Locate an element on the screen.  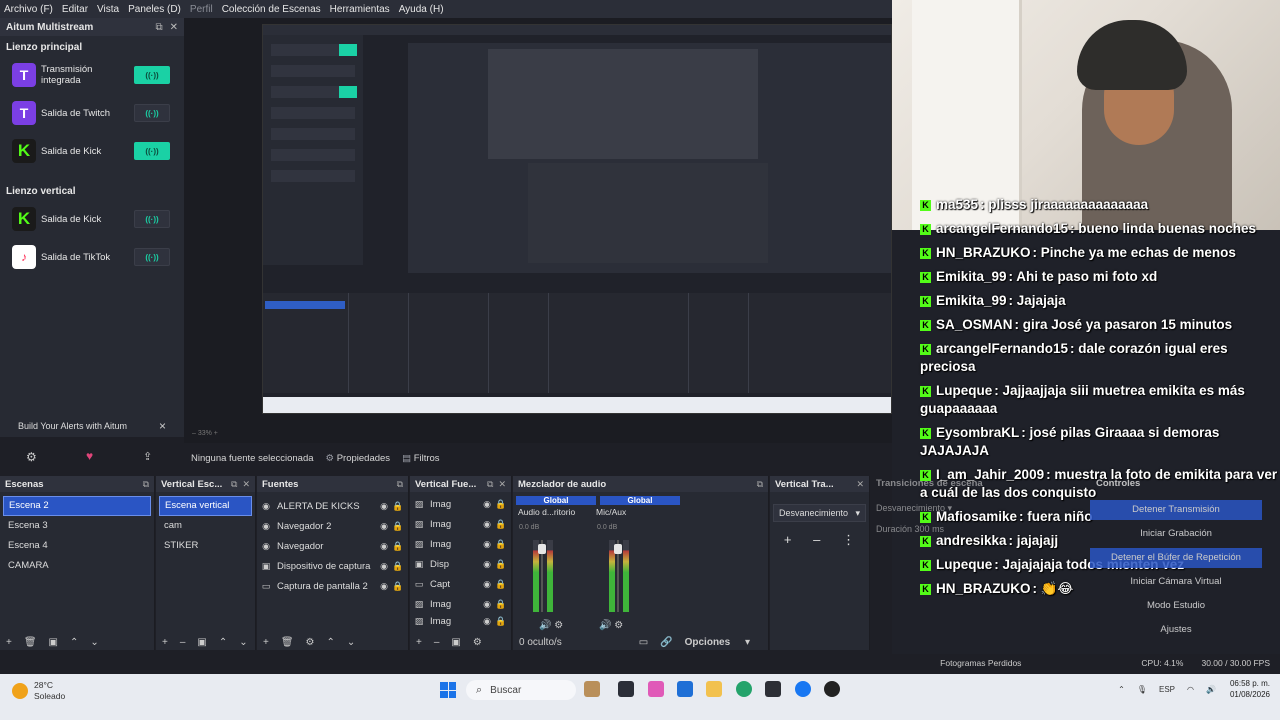
channel-desktop-audio: Audio d...ritorio is located at coordinates (555, 512).